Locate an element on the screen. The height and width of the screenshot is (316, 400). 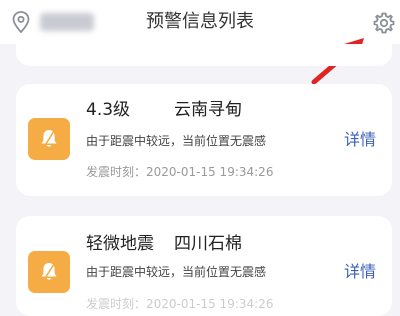
alert-place: 四川石棉 is located at coordinates (208, 244).